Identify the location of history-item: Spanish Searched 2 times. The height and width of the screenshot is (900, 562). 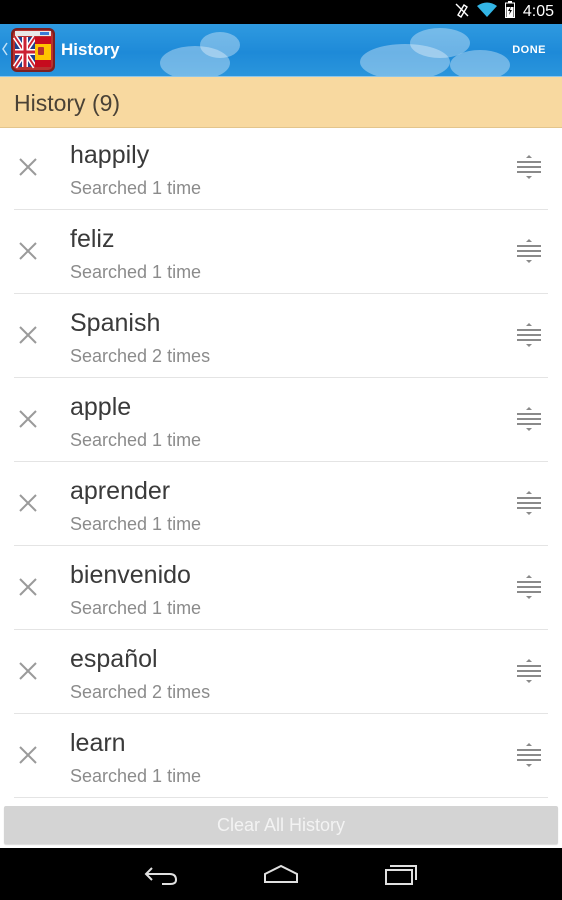
(281, 337).